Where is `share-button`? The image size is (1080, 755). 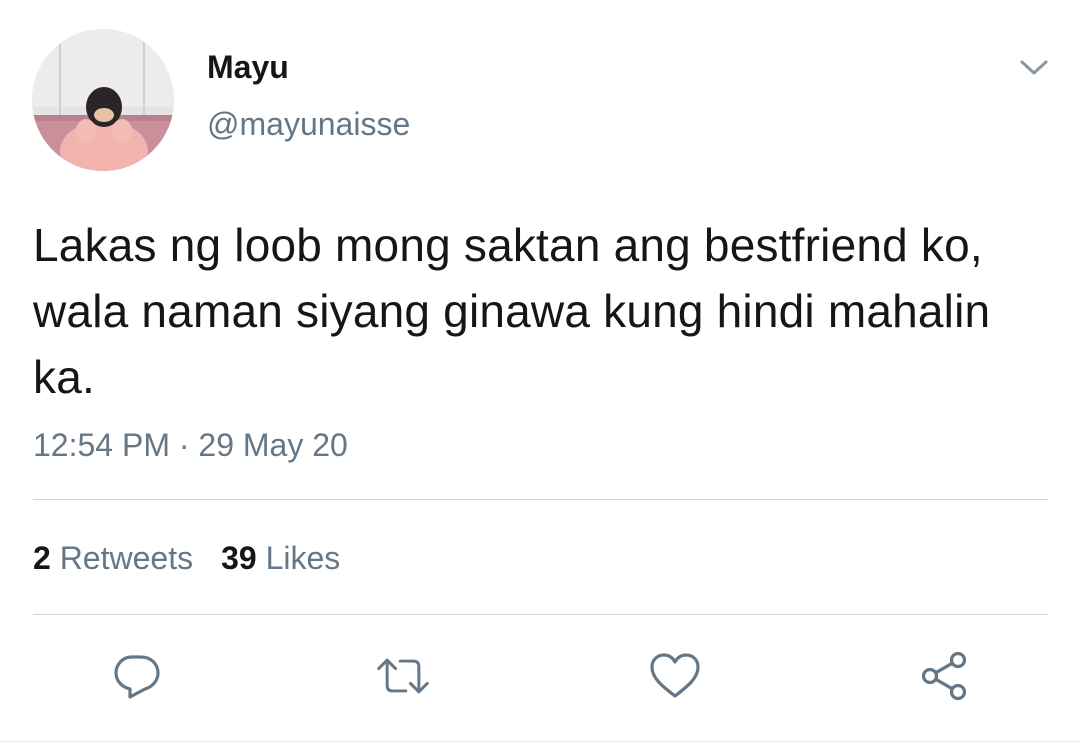 share-button is located at coordinates (945, 676).